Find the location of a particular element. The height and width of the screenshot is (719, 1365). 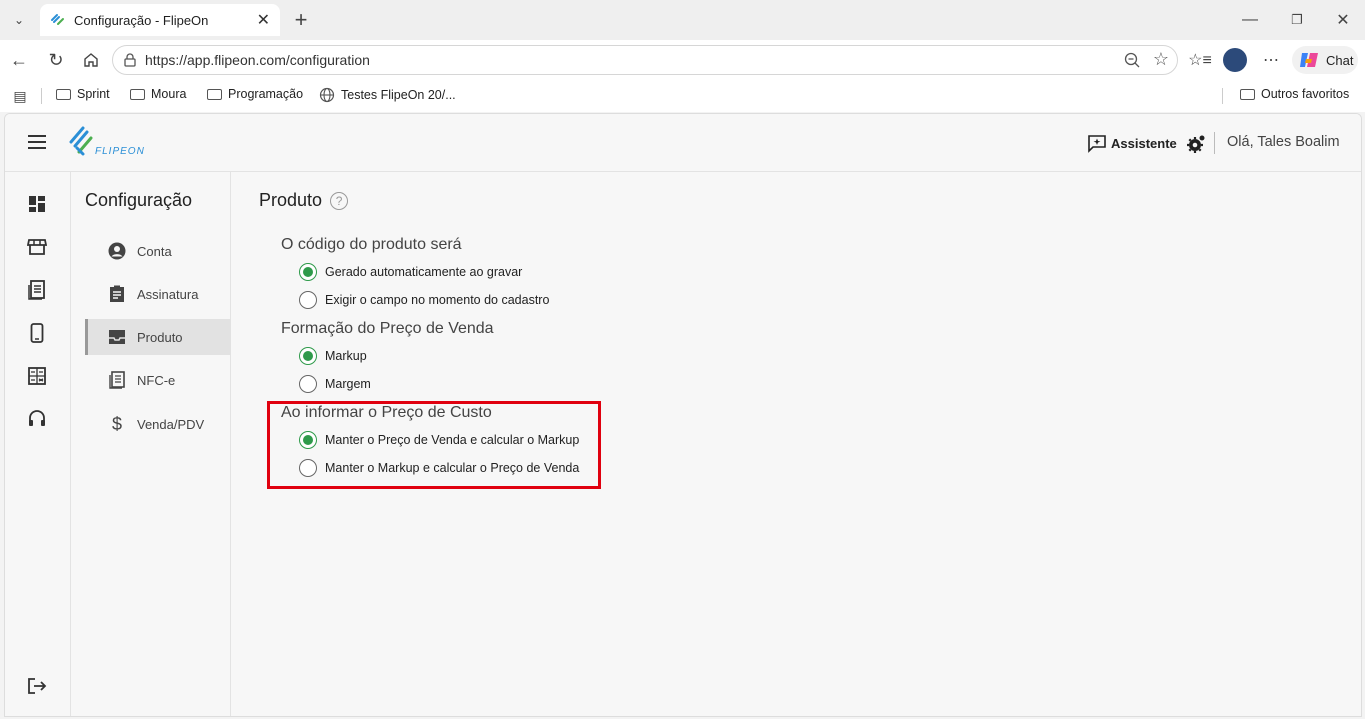

home-icon is located at coordinates (91, 60).